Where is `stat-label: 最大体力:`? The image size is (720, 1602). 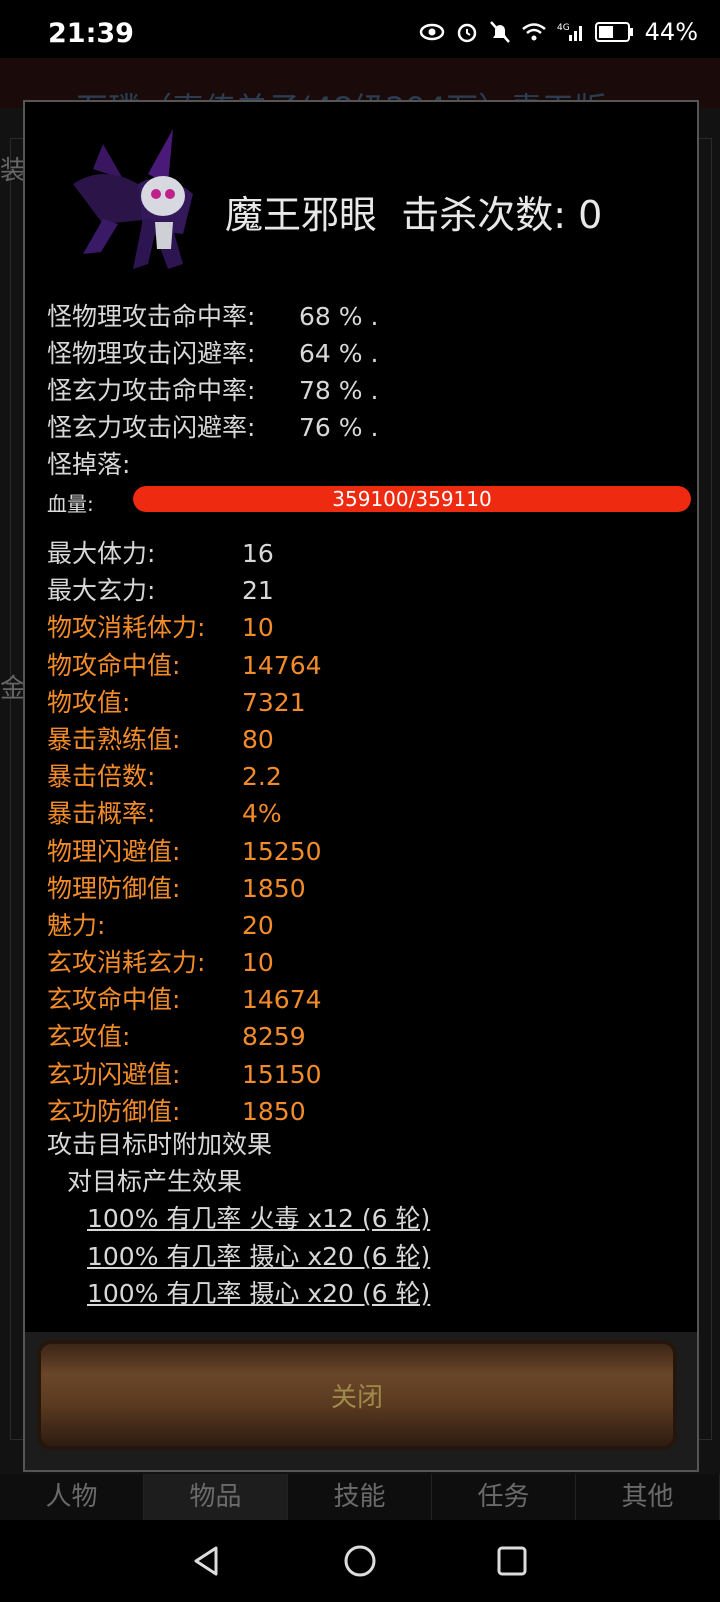 stat-label: 最大体力: is located at coordinates (101, 553).